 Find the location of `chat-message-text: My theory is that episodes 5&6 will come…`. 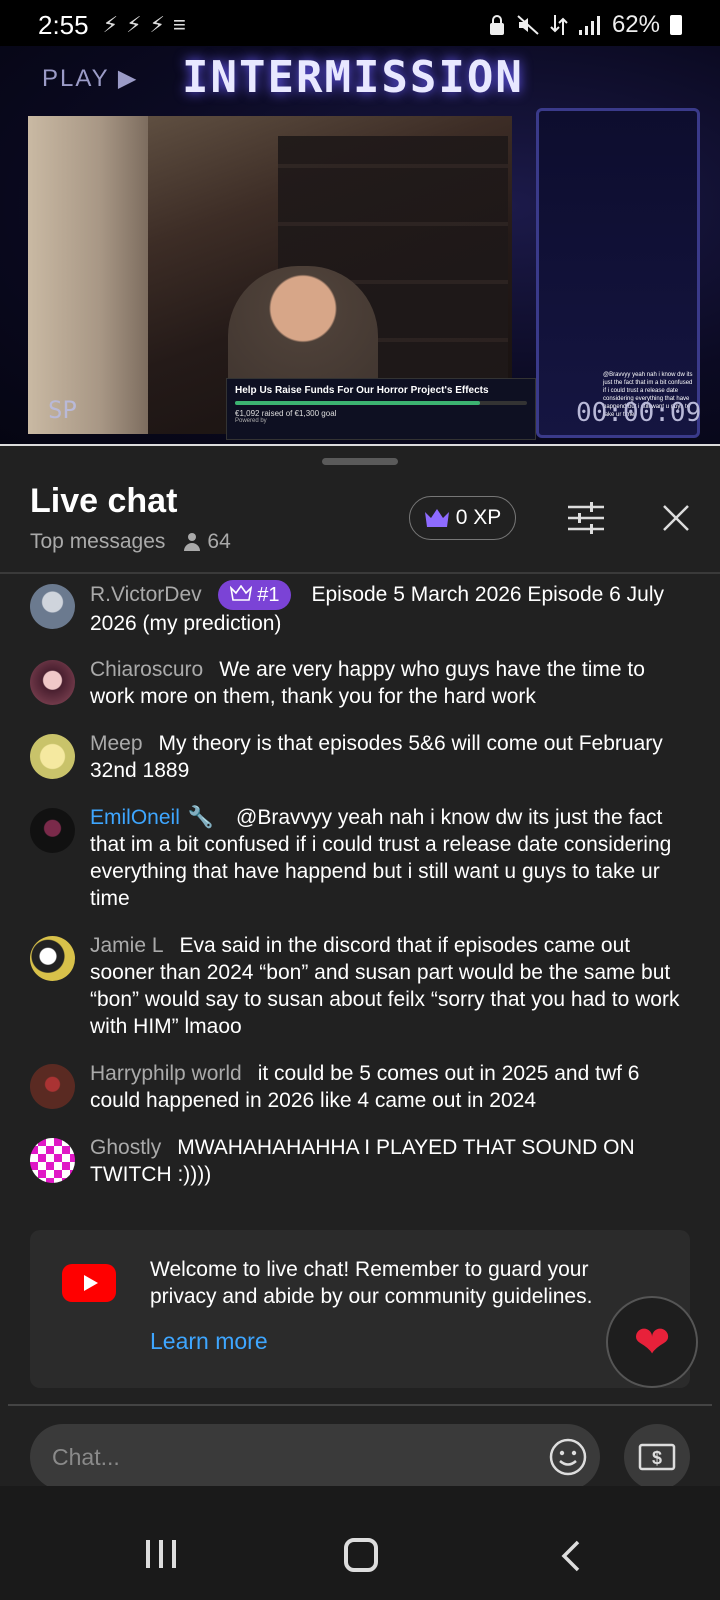

chat-message-text: My theory is that episodes 5&6 will come… is located at coordinates (376, 757).